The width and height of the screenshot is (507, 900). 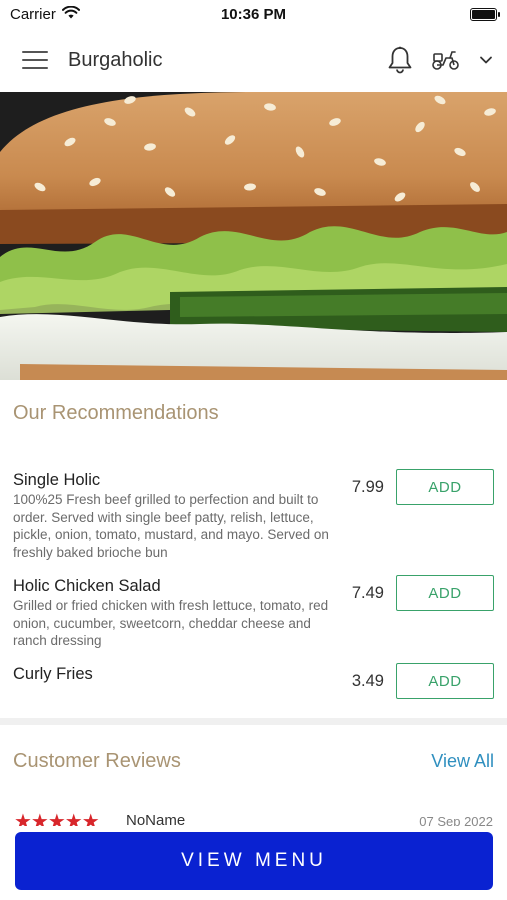 What do you see at coordinates (253, 721) in the screenshot?
I see `section-divider` at bounding box center [253, 721].